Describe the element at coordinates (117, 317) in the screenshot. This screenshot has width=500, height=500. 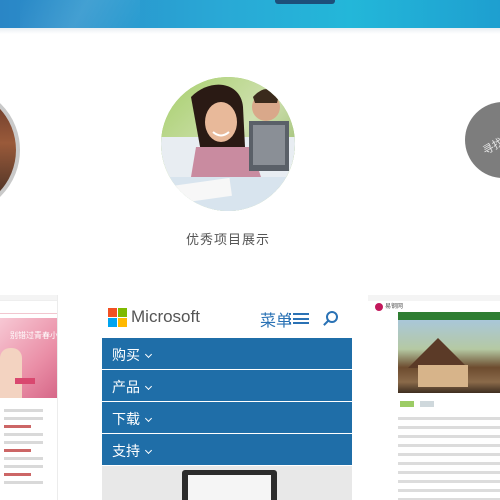
I see `microsoft-logo-icon` at that location.